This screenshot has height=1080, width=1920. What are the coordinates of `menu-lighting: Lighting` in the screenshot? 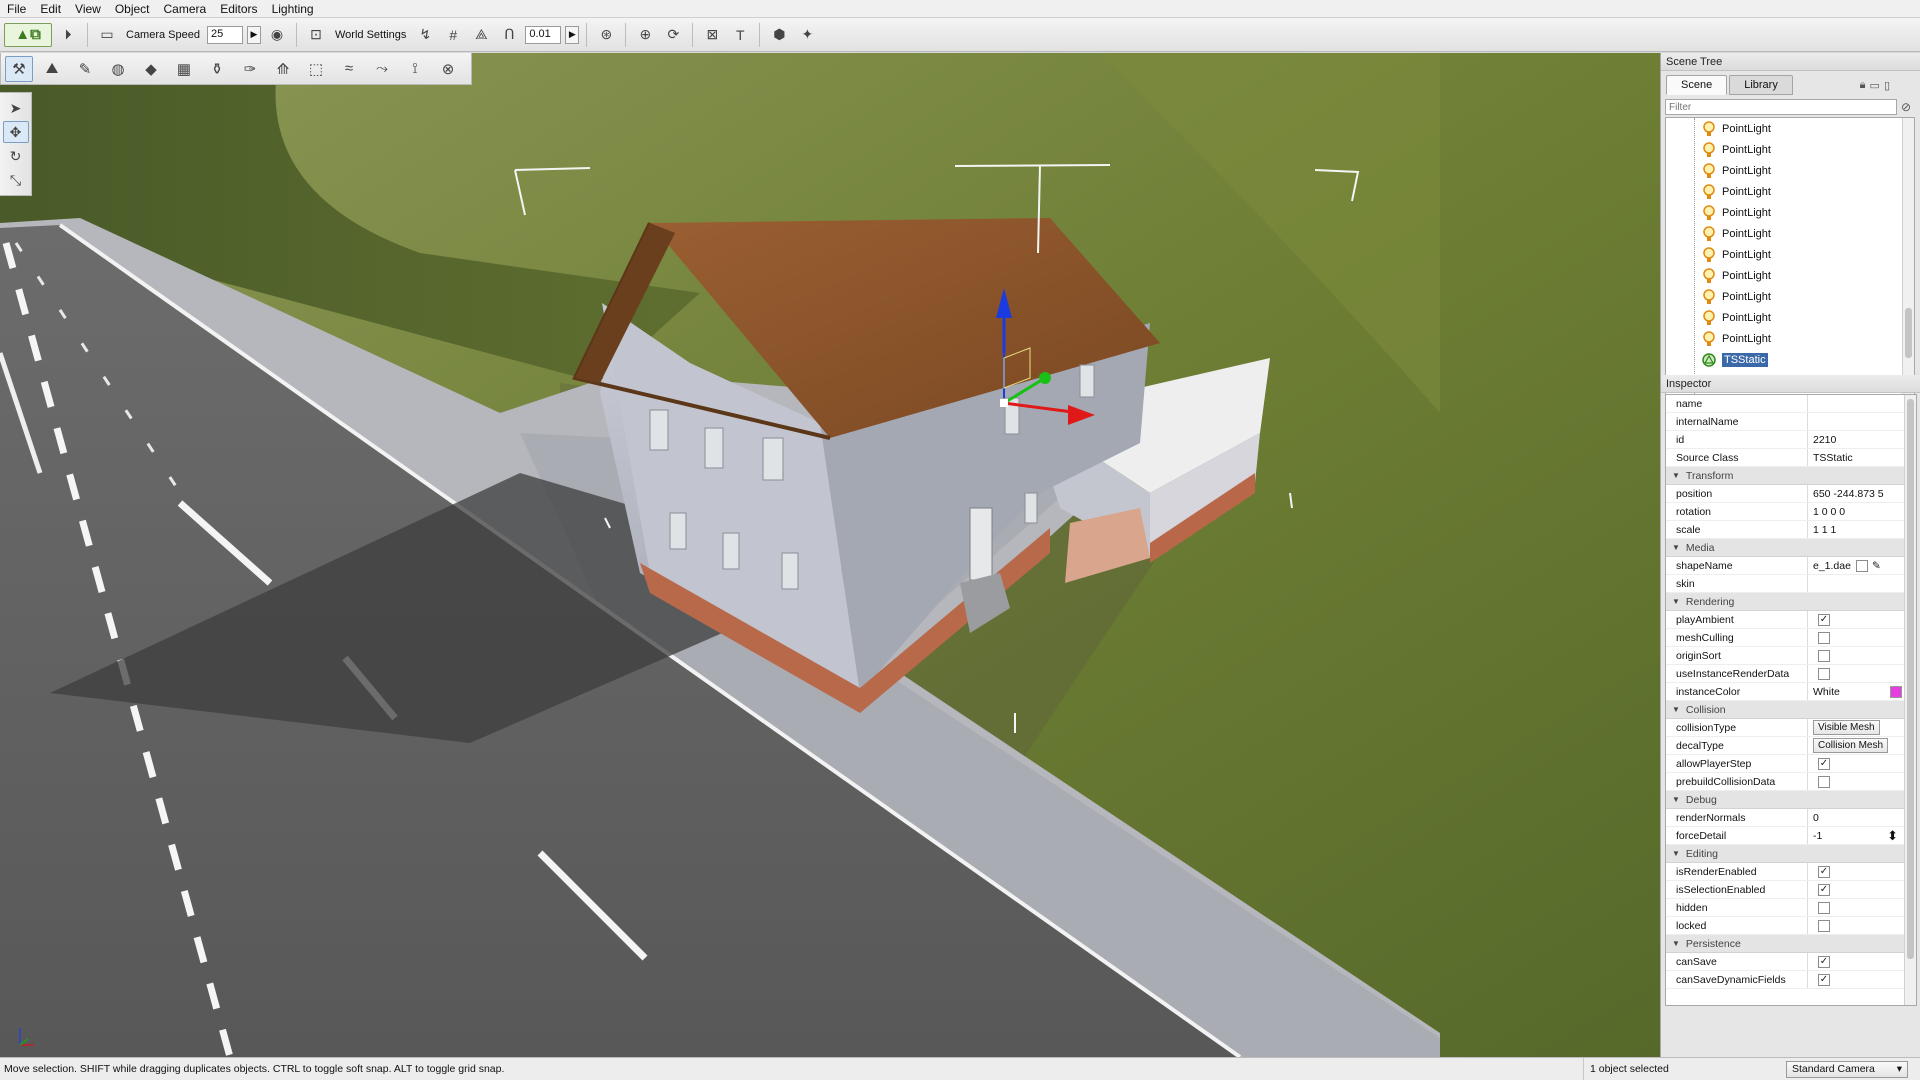 It's located at (293, 9).